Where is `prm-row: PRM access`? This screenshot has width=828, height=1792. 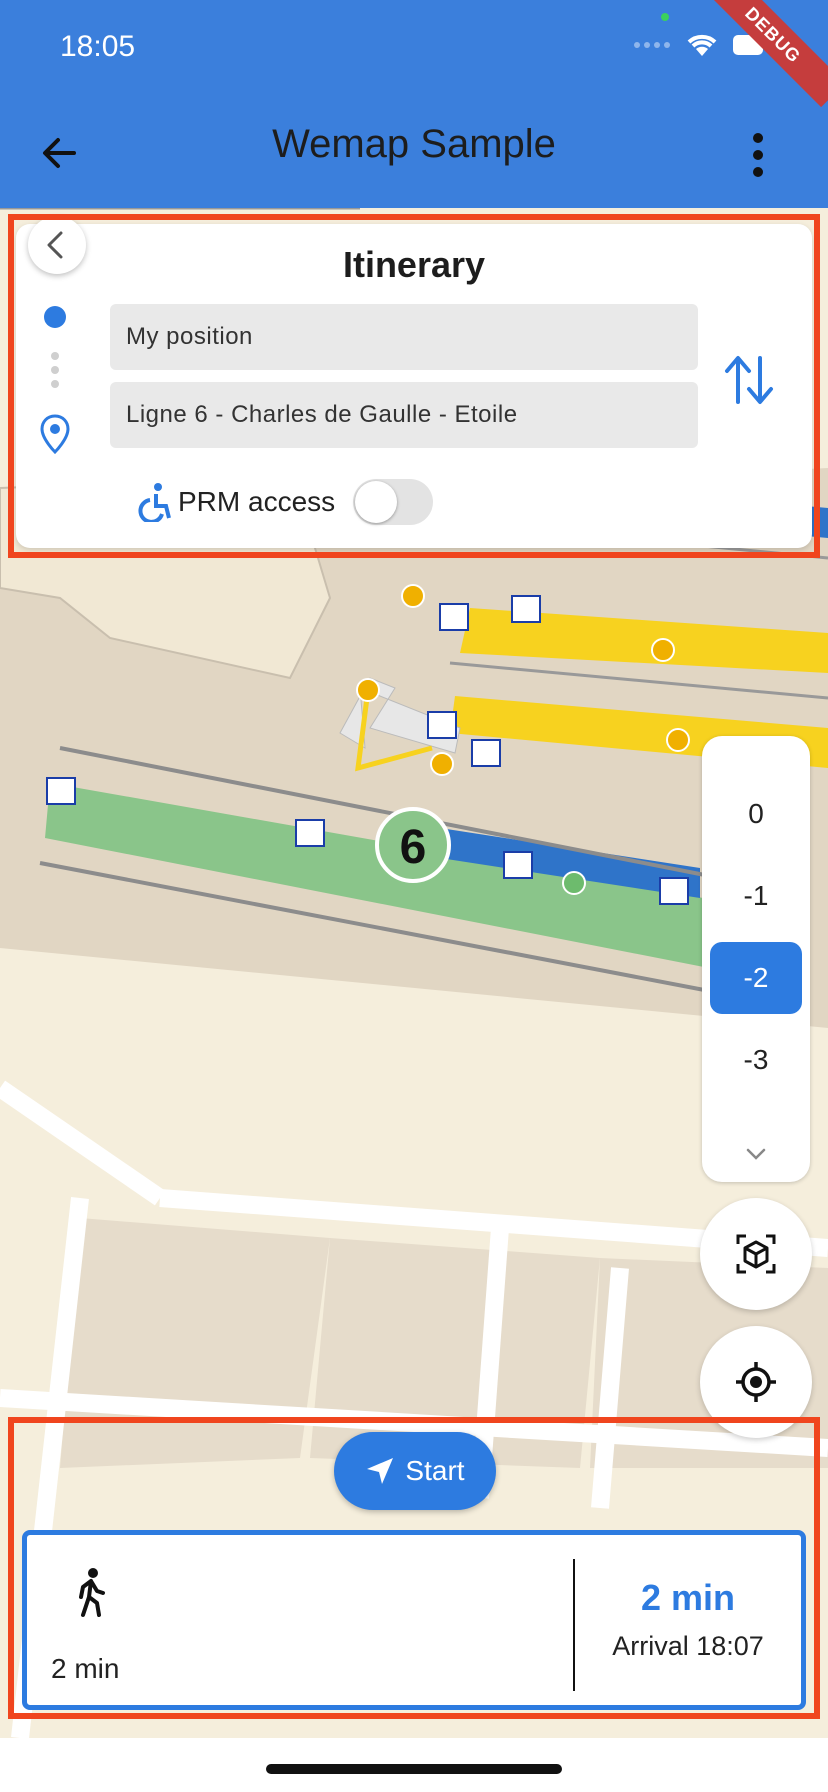 prm-row: PRM access is located at coordinates (285, 502).